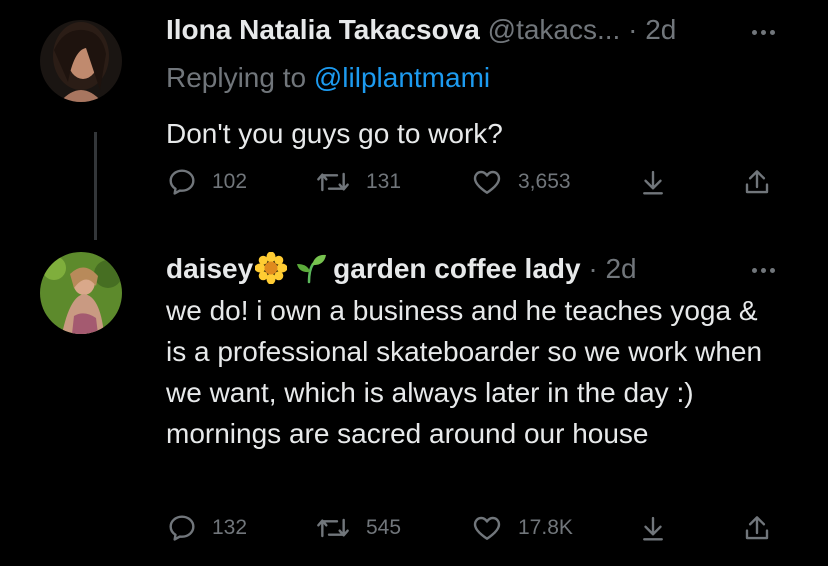  Describe the element at coordinates (206, 182) in the screenshot. I see `reply-button: 102` at that location.